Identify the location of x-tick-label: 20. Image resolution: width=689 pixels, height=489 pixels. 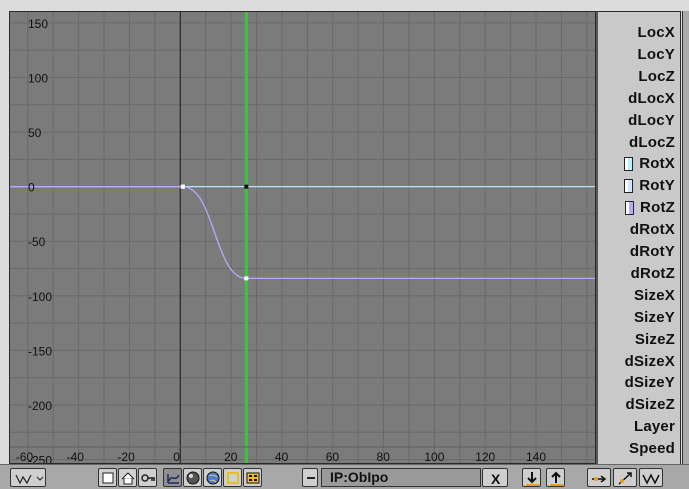
(231, 457).